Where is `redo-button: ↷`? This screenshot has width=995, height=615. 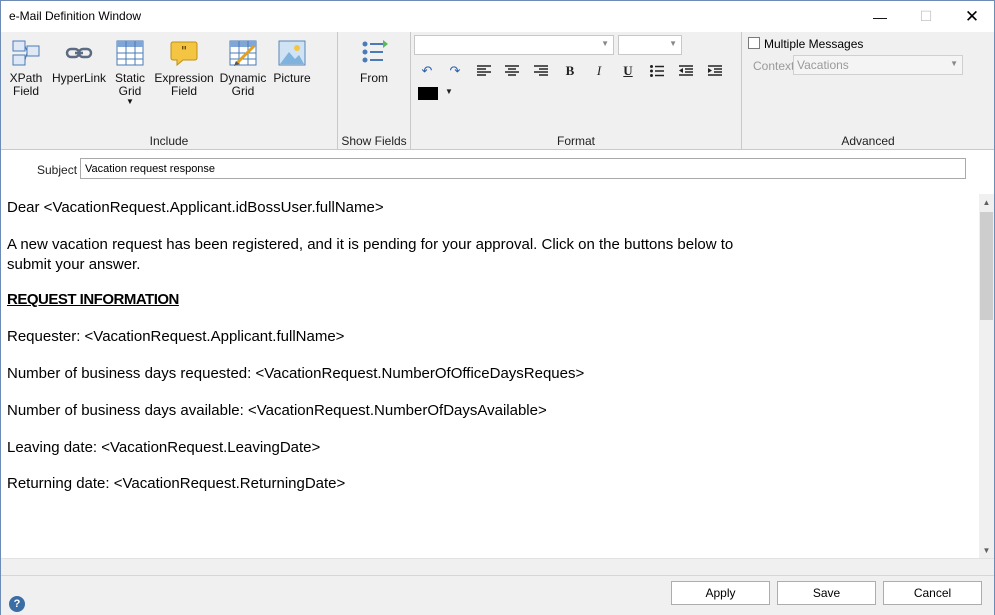
redo-button: ↷ is located at coordinates (455, 71).